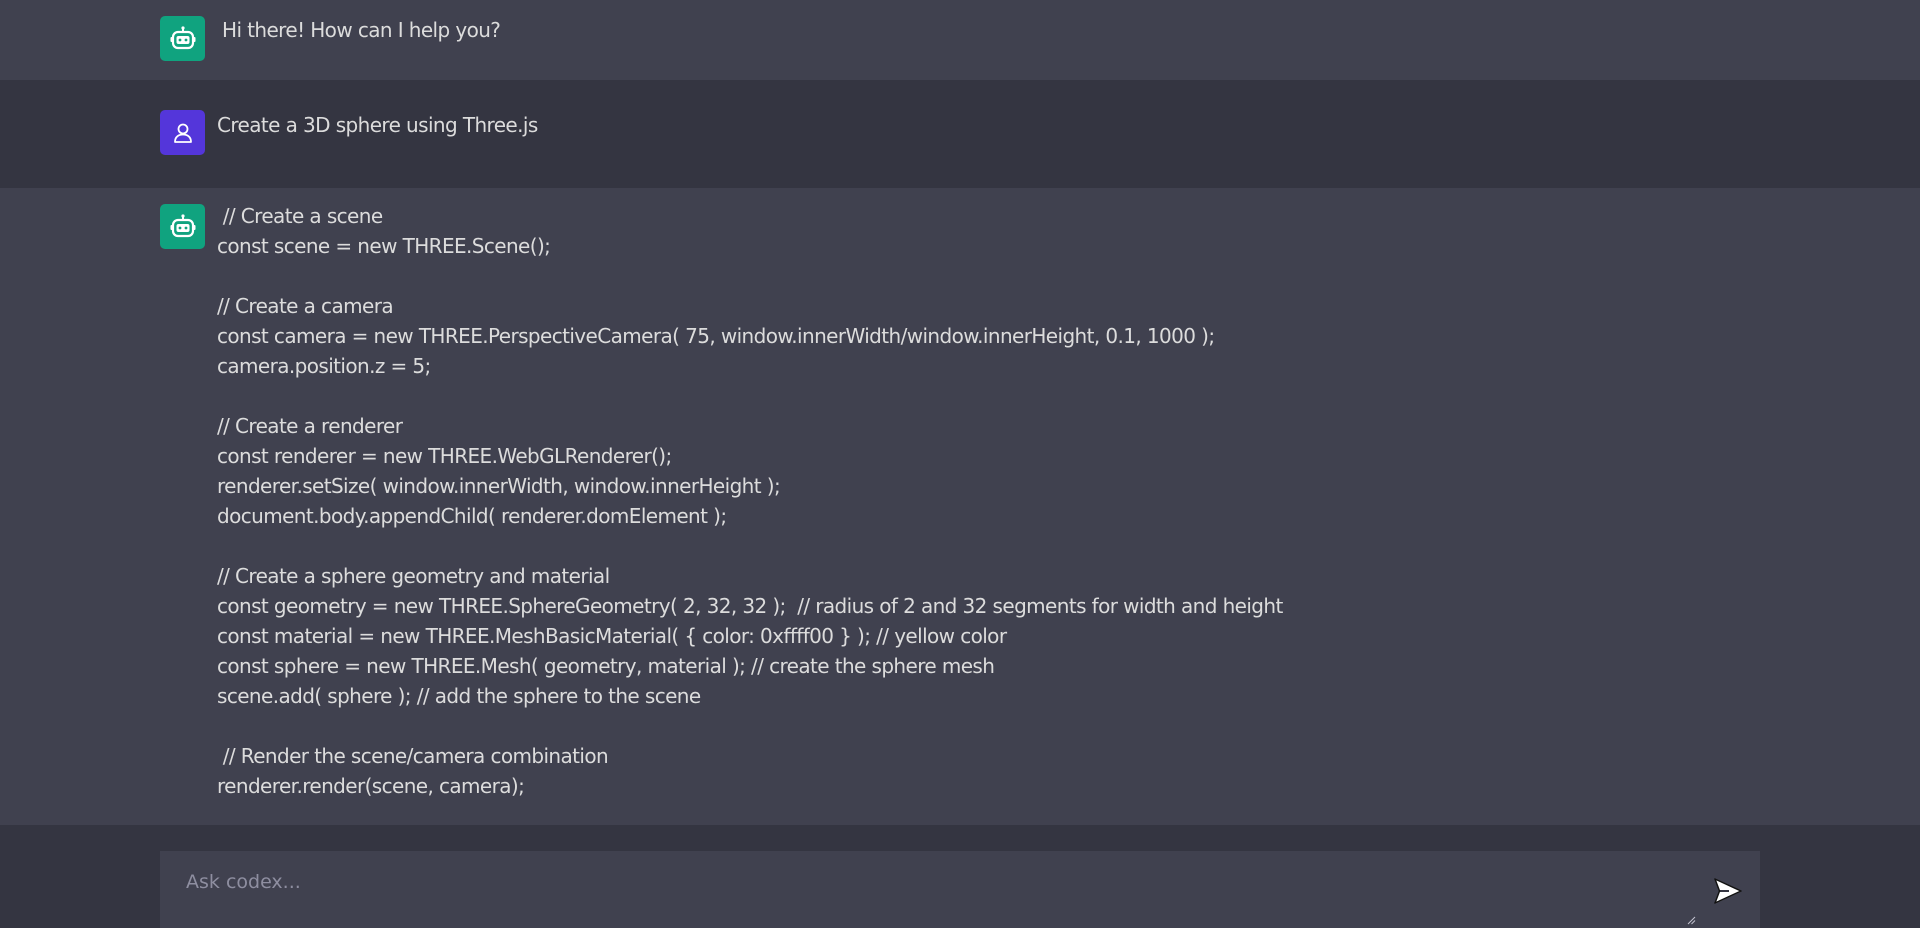 The height and width of the screenshot is (928, 1920). What do you see at coordinates (305, 306) in the screenshot?
I see `code-line: // Create a camera` at bounding box center [305, 306].